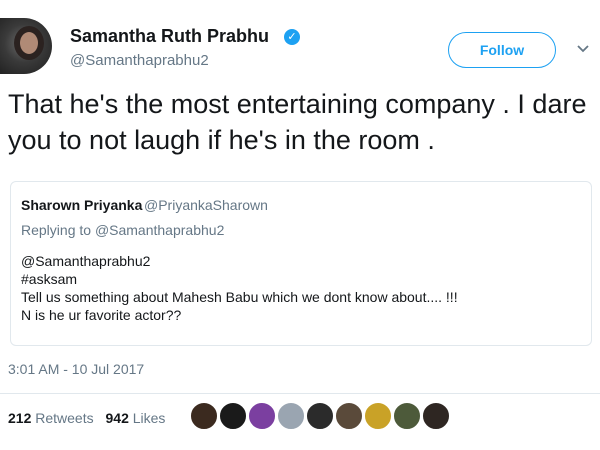  I want to click on retweets-count: 212, so click(20, 418).